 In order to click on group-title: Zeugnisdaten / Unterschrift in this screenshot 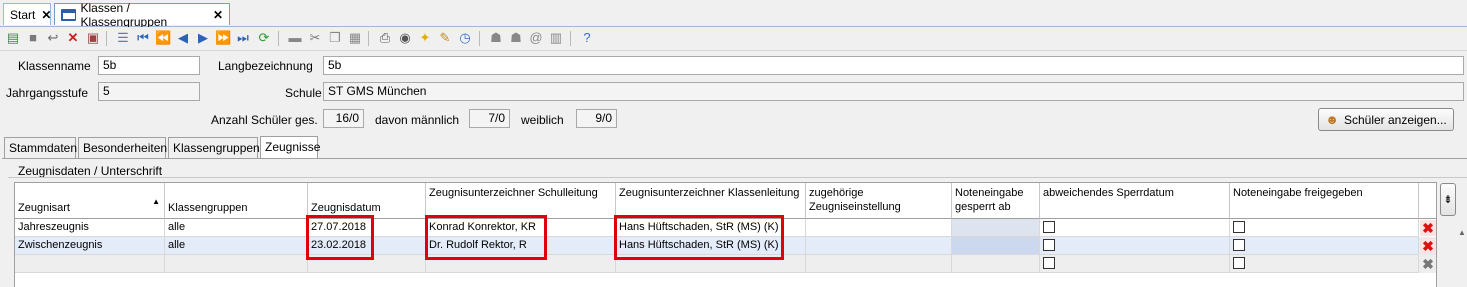, I will do `click(90, 171)`.